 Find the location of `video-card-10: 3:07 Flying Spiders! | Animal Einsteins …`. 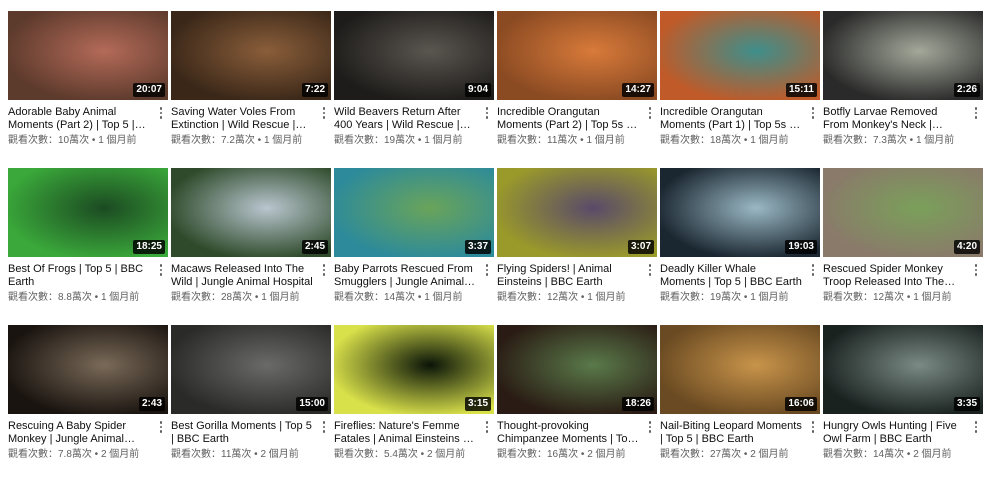

video-card-10: 3:07 Flying Spiders! | Animal Einsteins … is located at coordinates (577, 246).